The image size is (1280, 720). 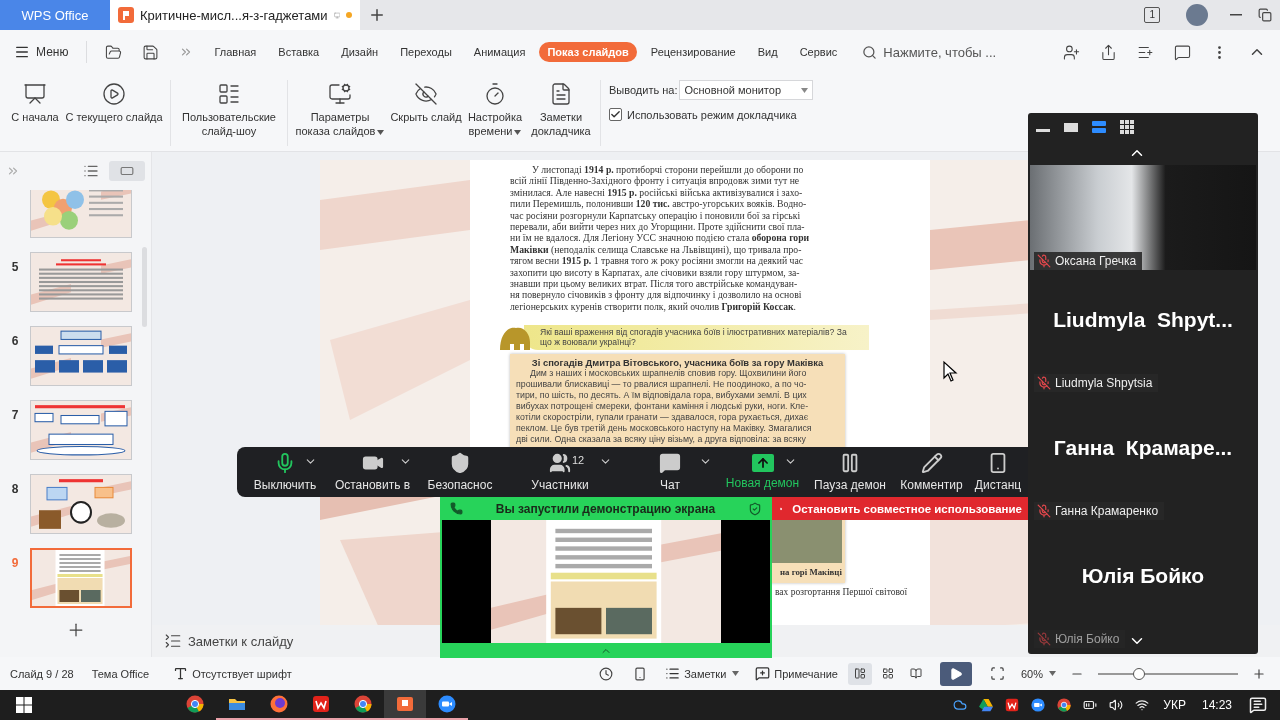 I want to click on notes-list-icon, so click(x=173, y=641).